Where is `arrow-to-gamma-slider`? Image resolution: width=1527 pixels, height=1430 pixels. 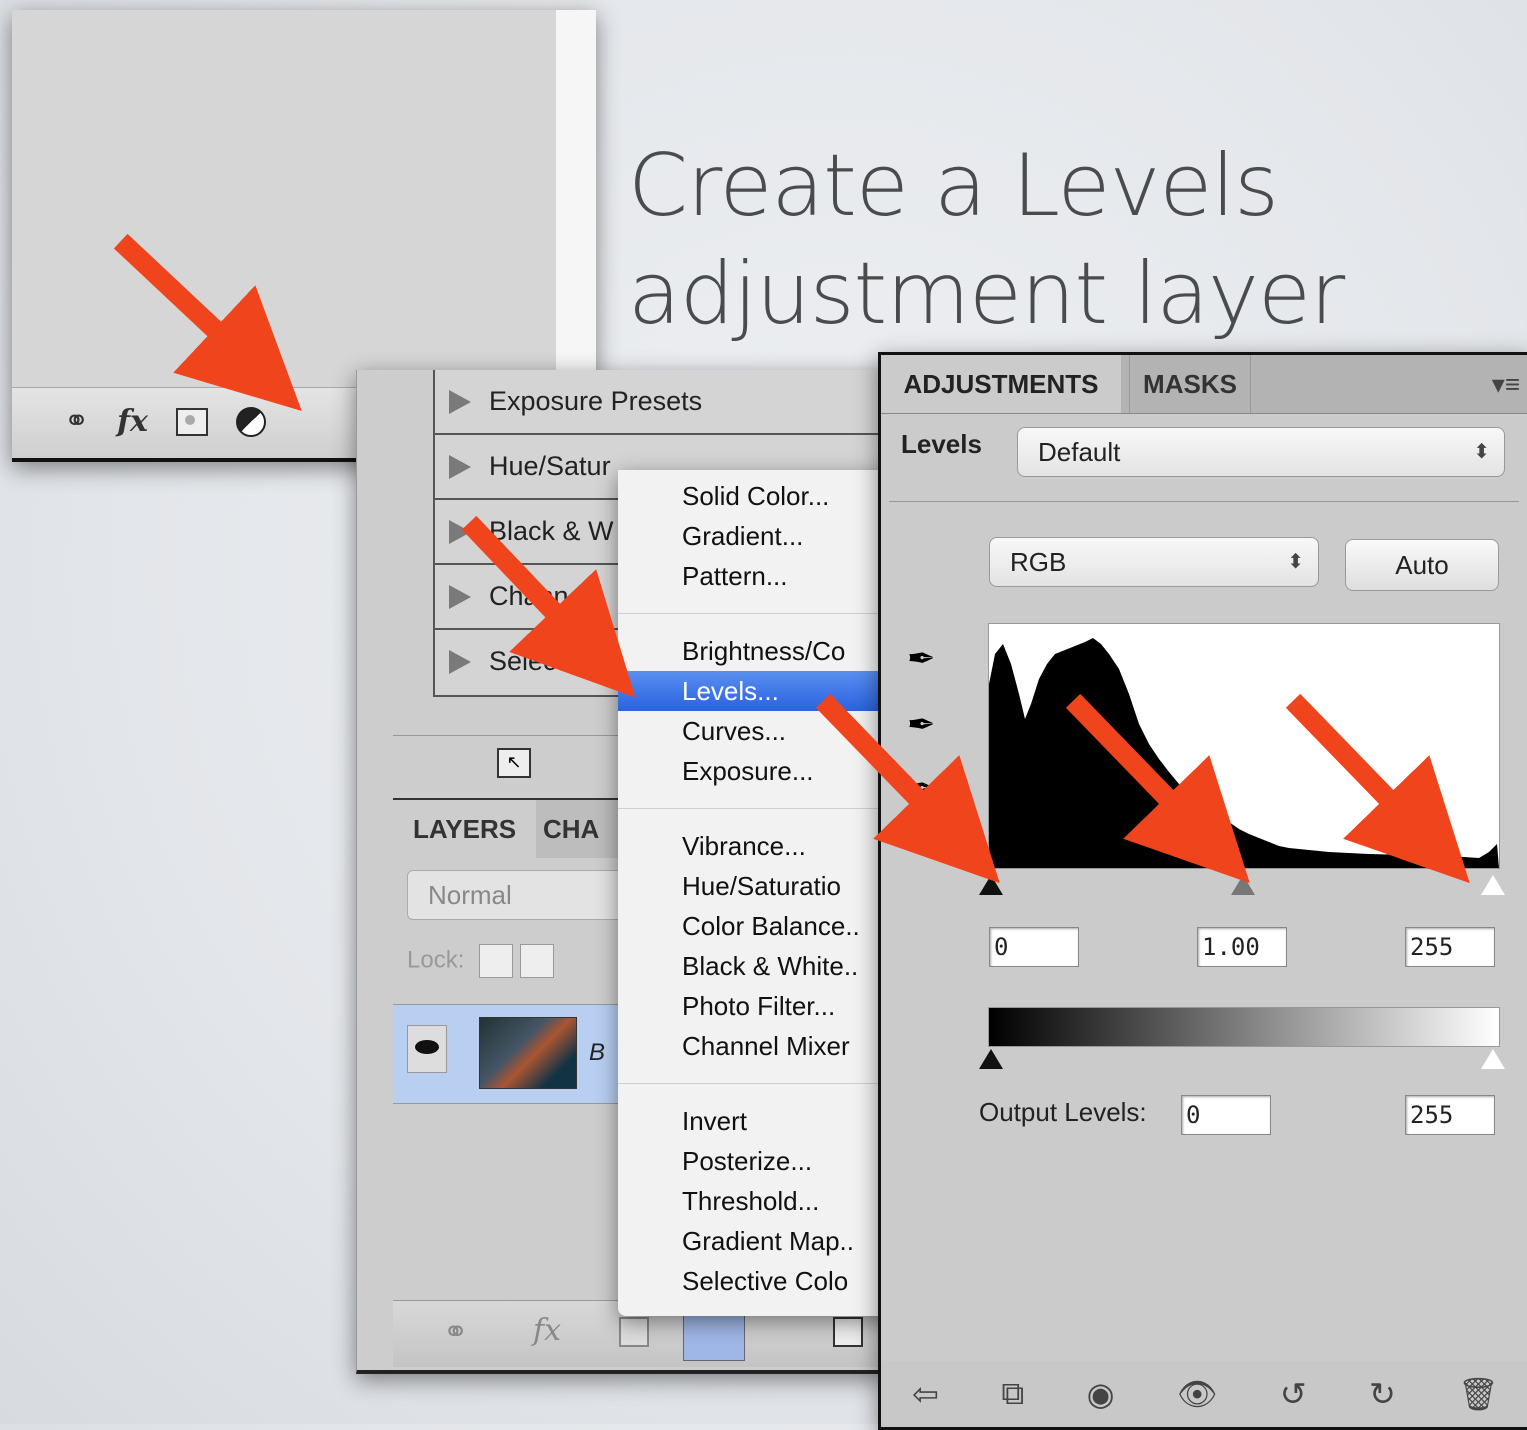
arrow-to-gamma-slider is located at coordinates (1157, 788).